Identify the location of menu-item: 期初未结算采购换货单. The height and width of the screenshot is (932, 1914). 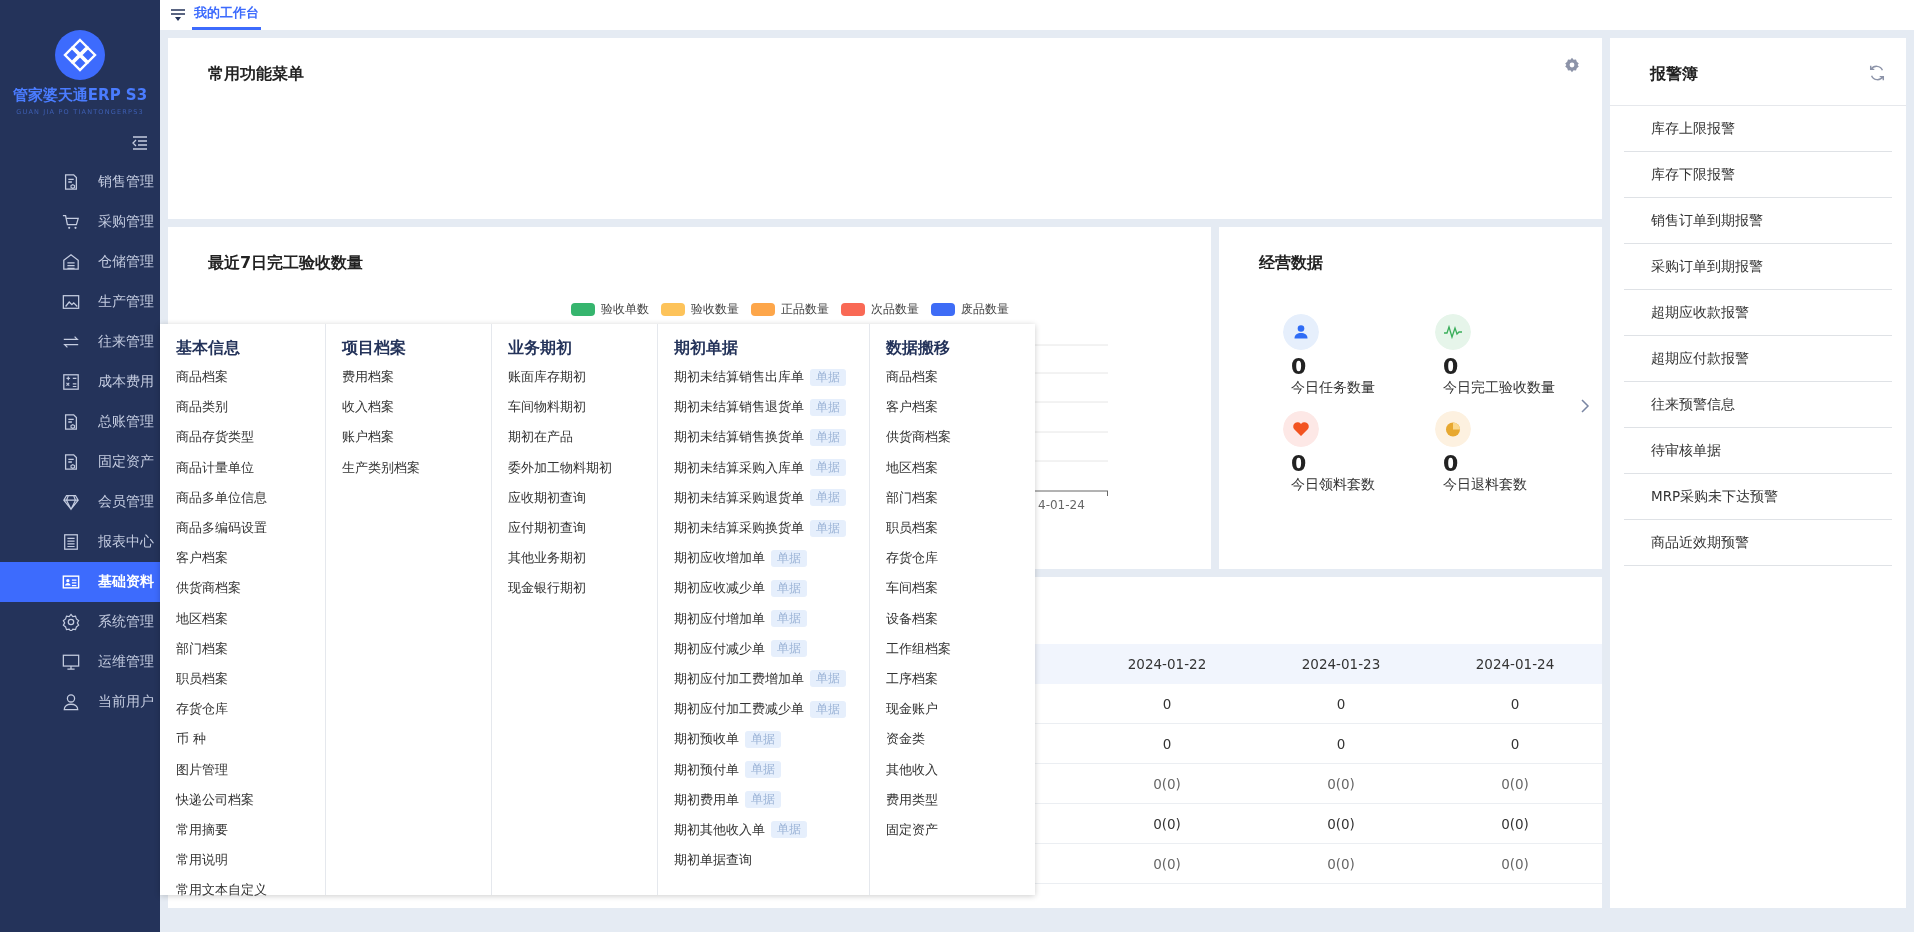
(739, 528).